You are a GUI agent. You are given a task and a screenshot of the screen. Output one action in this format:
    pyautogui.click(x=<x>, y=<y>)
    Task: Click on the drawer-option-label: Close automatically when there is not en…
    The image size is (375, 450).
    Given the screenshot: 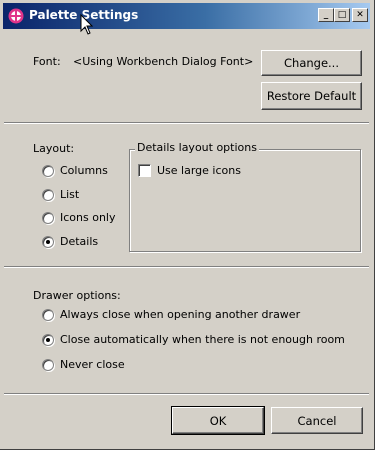 What is the action you would take?
    pyautogui.click(x=202, y=339)
    